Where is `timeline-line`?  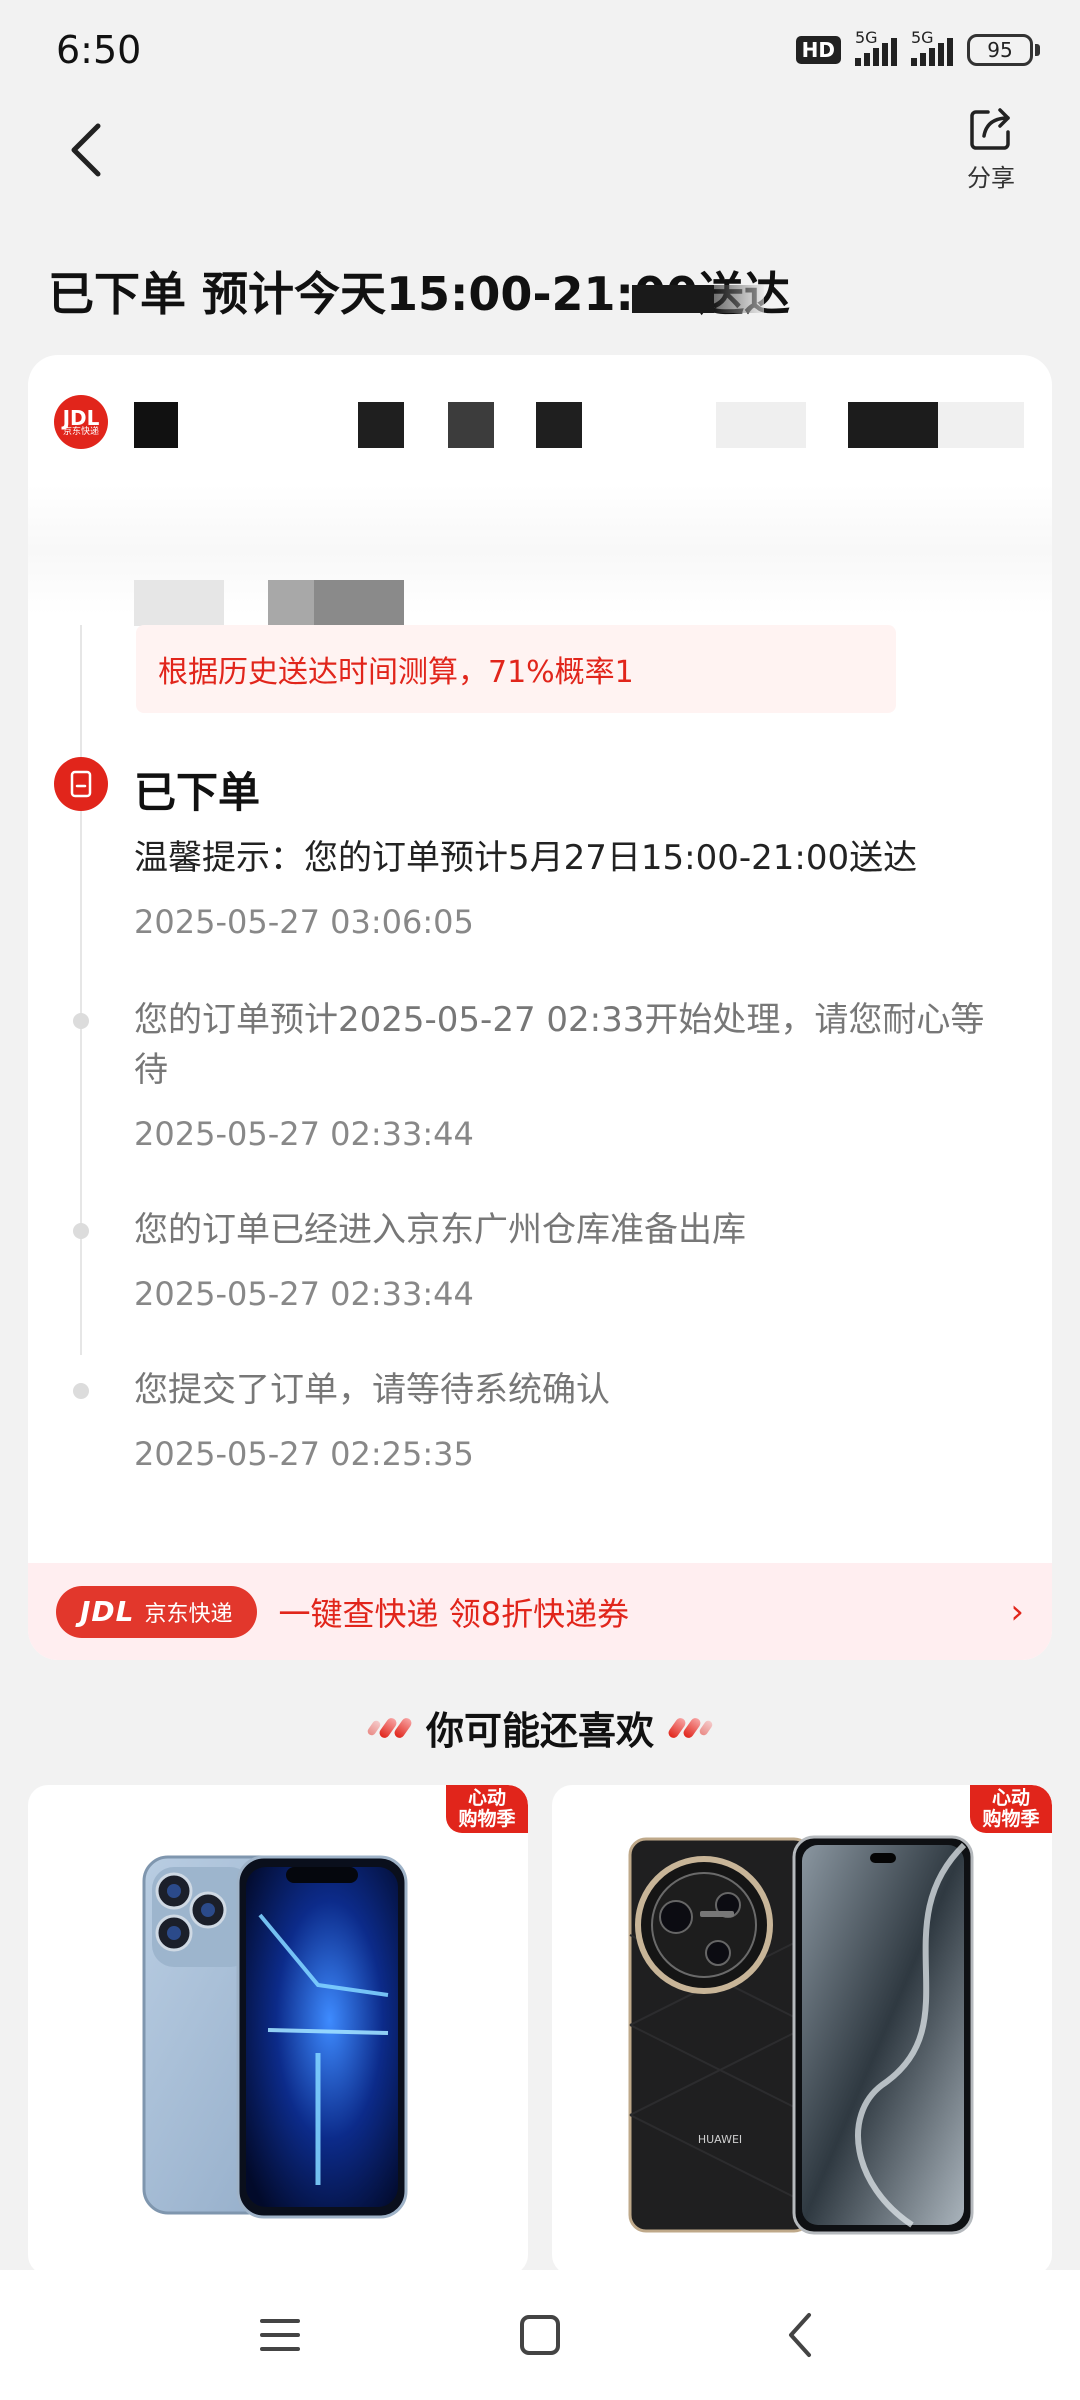
timeline-line is located at coordinates (81, 990).